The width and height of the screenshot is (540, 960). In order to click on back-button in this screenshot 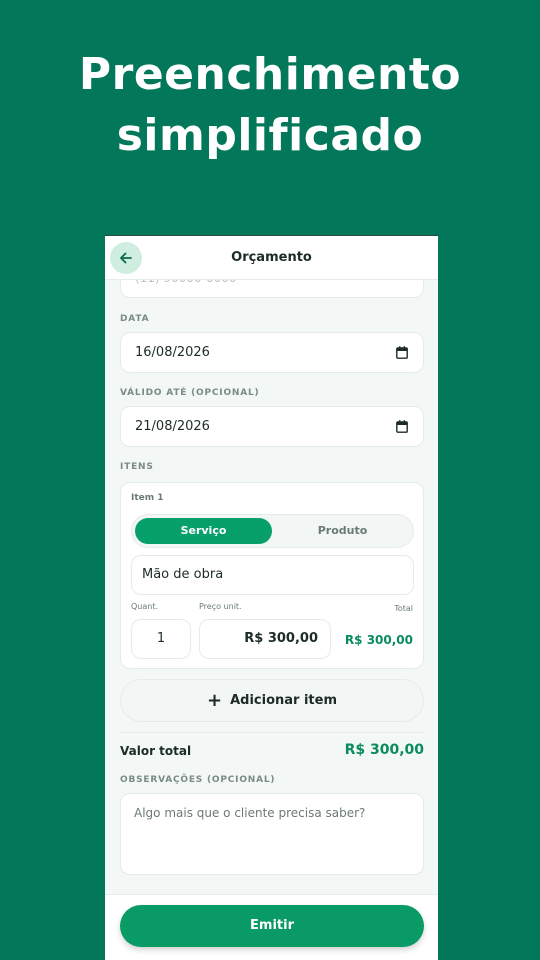, I will do `click(126, 258)`.